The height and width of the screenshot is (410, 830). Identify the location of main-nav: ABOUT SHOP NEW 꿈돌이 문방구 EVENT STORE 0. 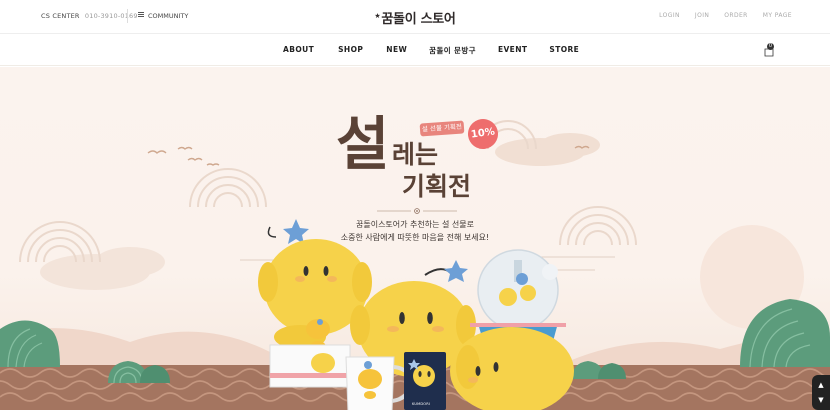
(415, 50).